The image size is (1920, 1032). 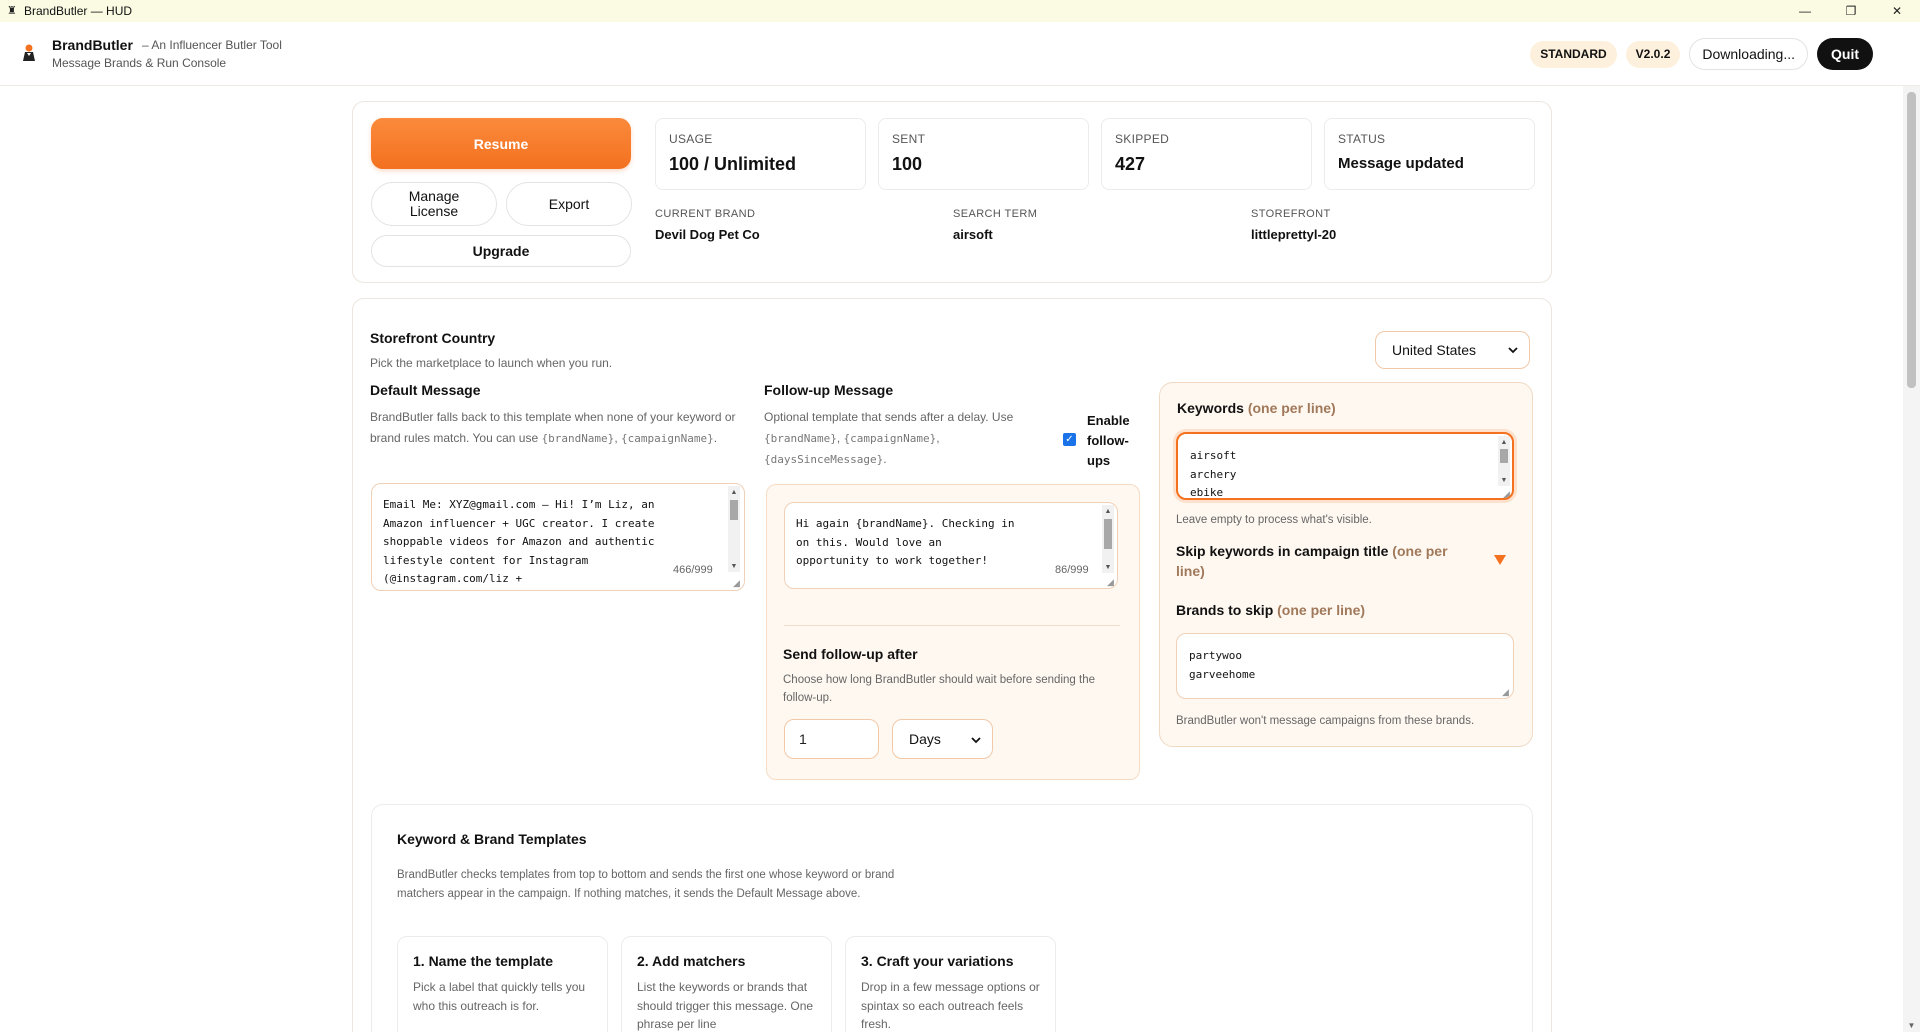 I want to click on app-window-icon: ♜, so click(x=12, y=11).